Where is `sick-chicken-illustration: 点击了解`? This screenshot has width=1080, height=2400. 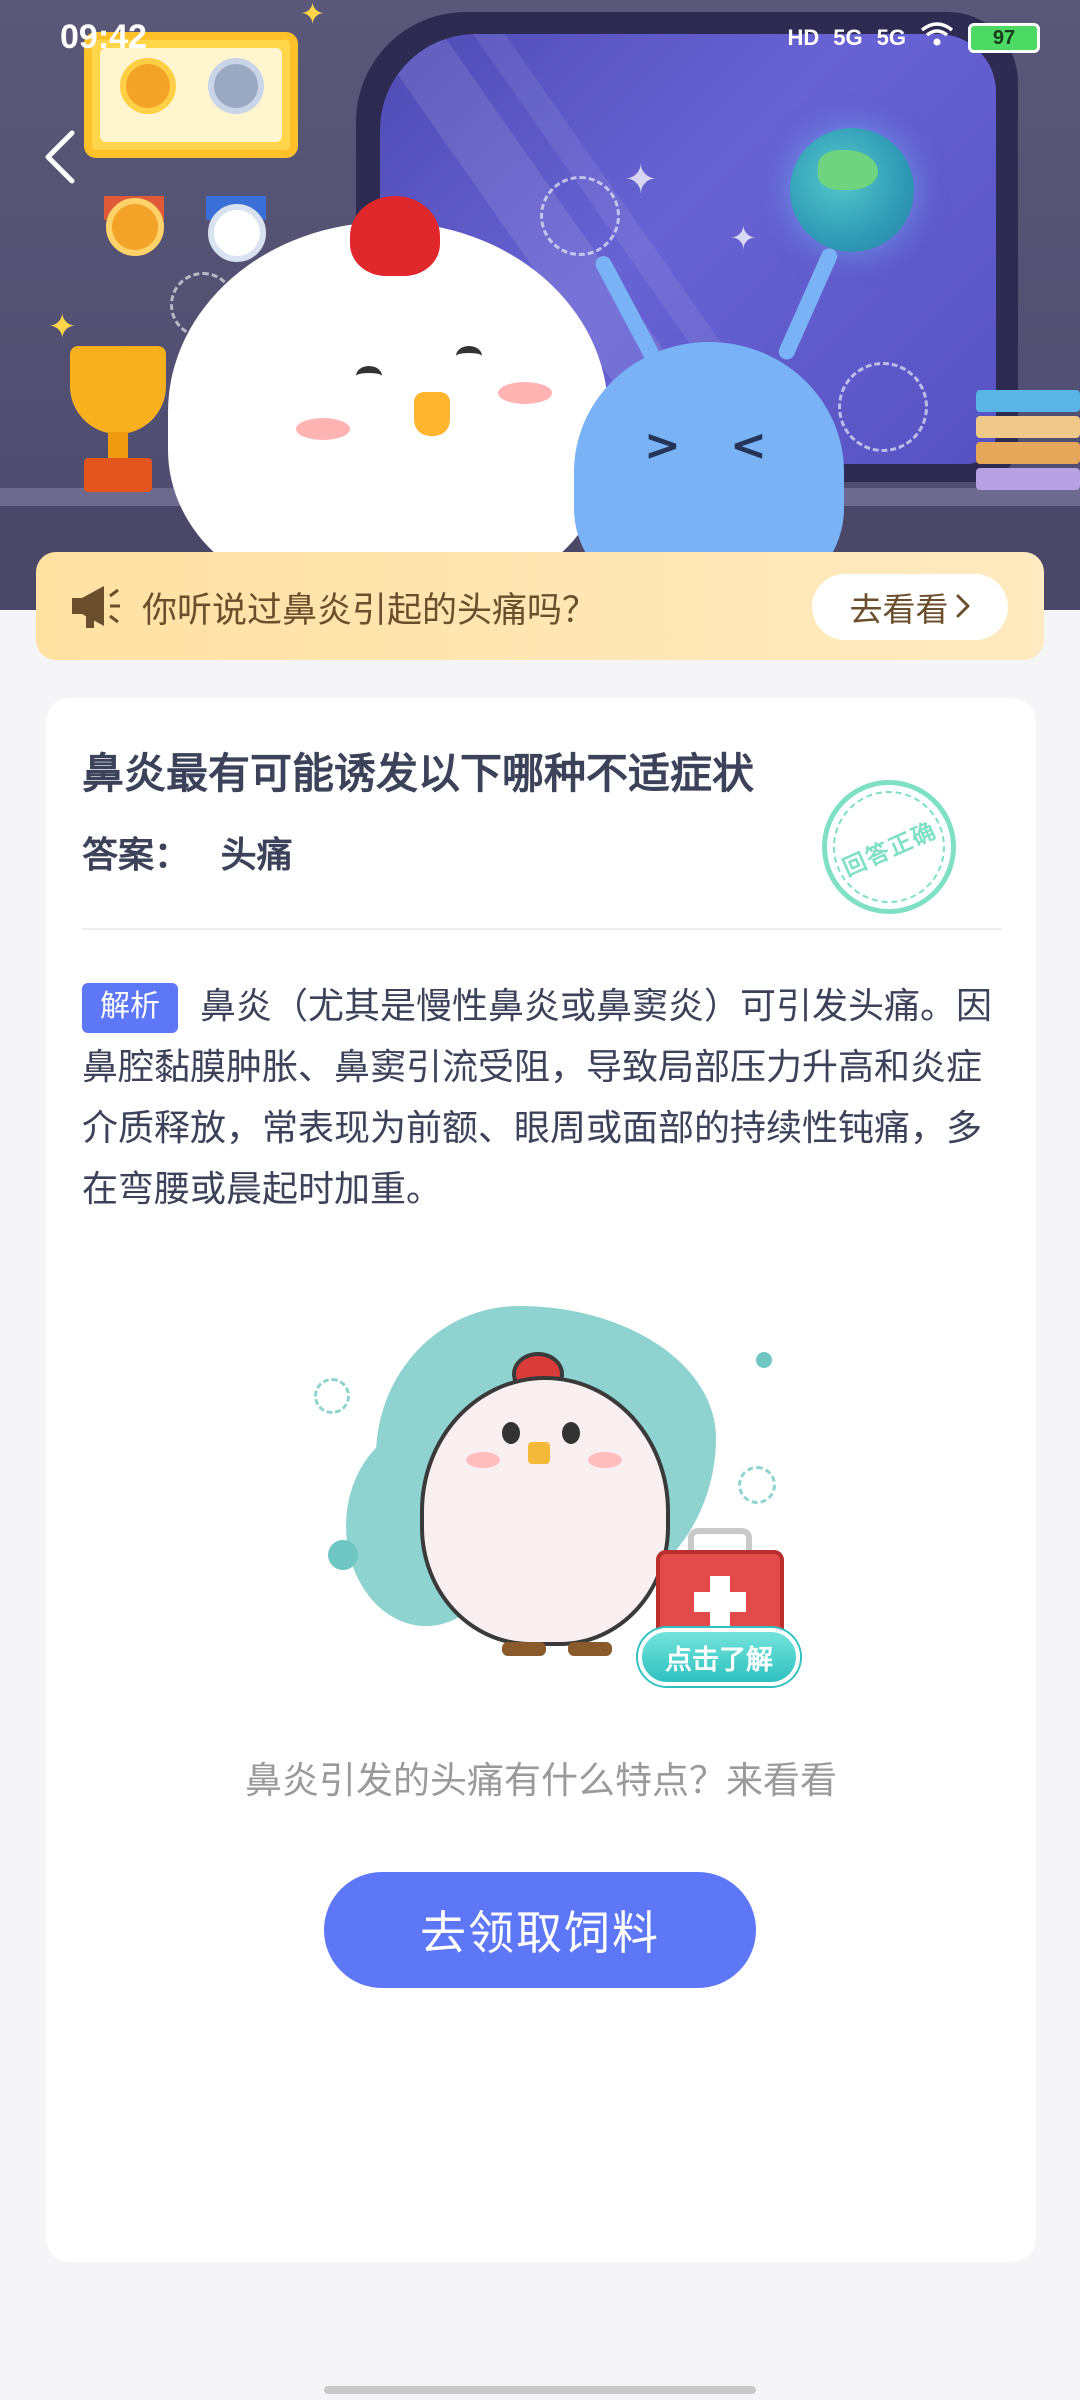 sick-chicken-illustration: 点击了解 is located at coordinates (557, 1506).